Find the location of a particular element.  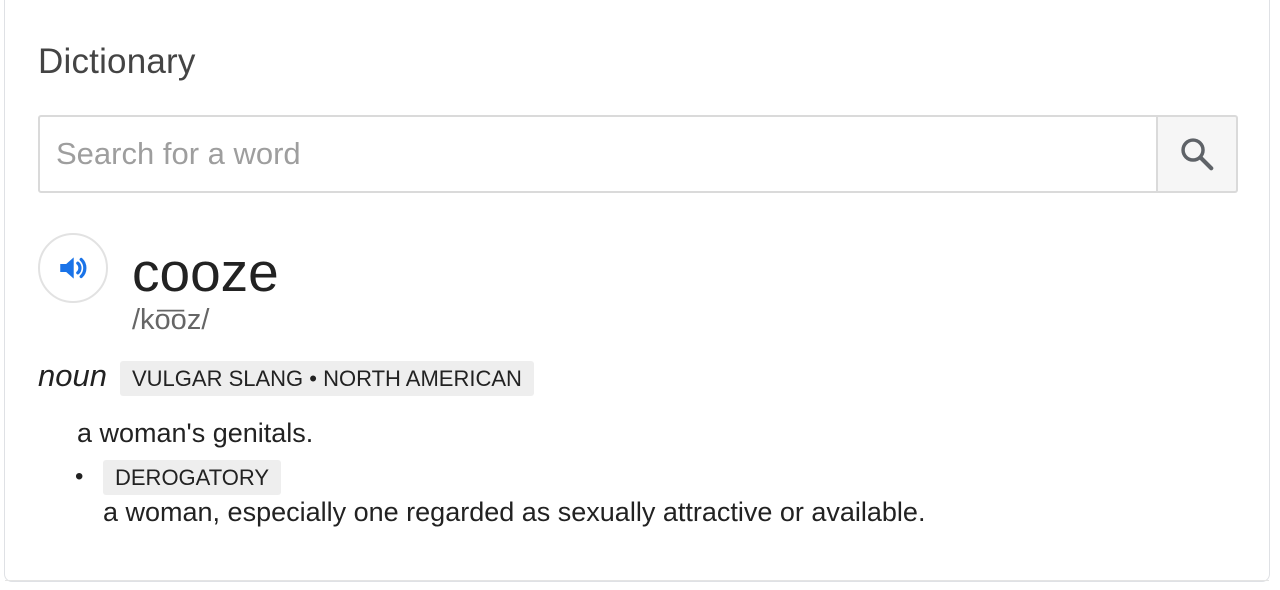

search-icon is located at coordinates (1197, 154).